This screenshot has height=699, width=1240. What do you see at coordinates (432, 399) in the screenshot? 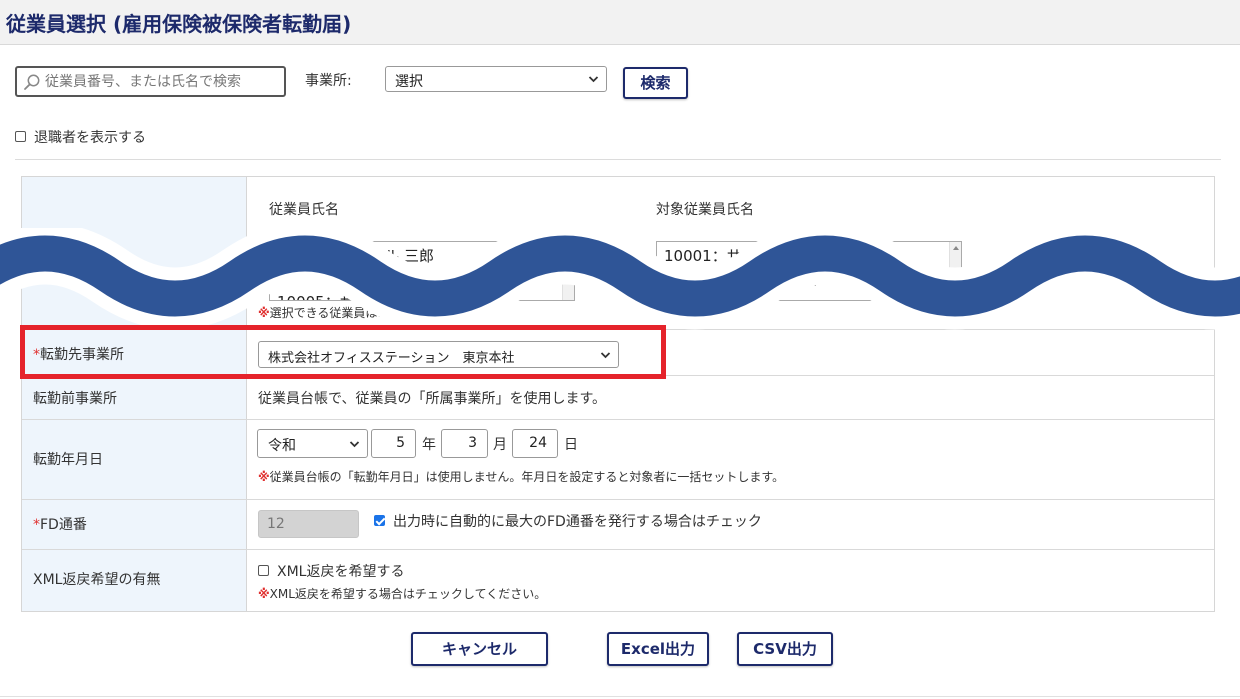
I see `source-office-value: 従業員台帳で、従業員の「所属事業所」を使用します。` at bounding box center [432, 399].